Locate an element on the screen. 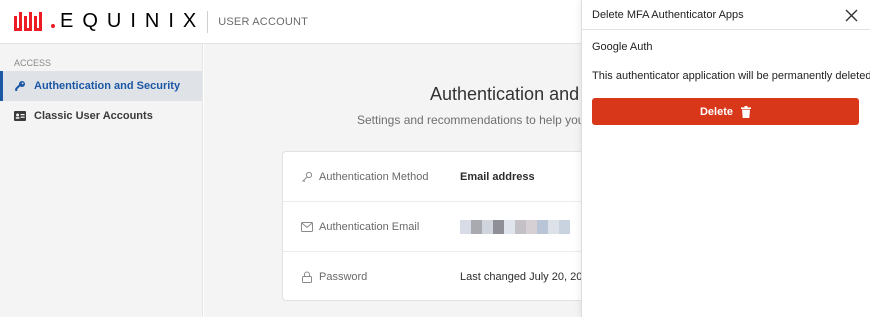 This screenshot has width=870, height=317. sidebar-item-authentication-and-security: Authentication and Security is located at coordinates (101, 86).